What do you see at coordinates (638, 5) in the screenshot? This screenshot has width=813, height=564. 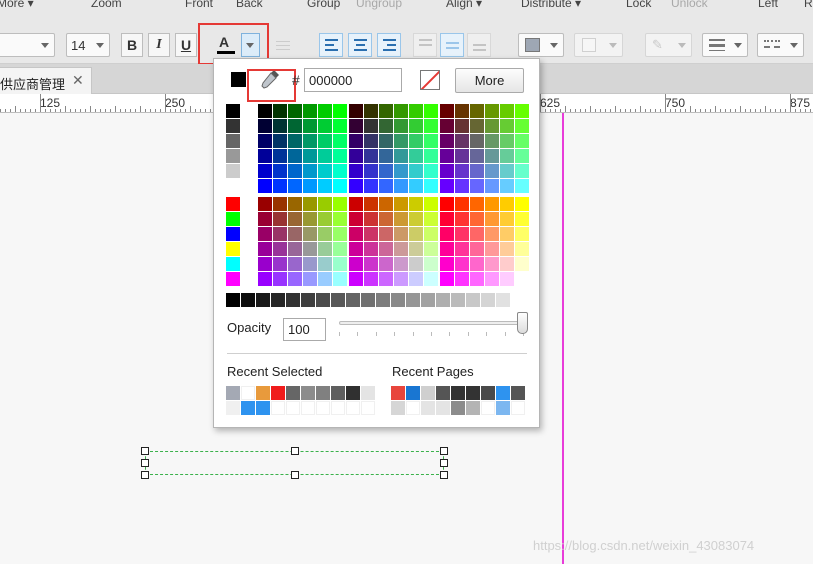 I see `lock-label: Lock` at bounding box center [638, 5].